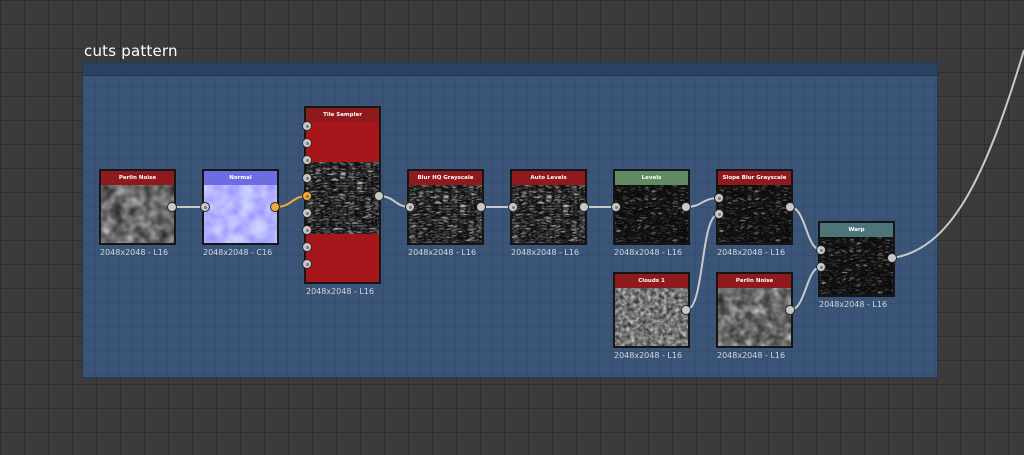 Image resolution: width=1024 pixels, height=455 pixels. I want to click on node-perlin-noise: Perlin Noise, so click(137, 207).